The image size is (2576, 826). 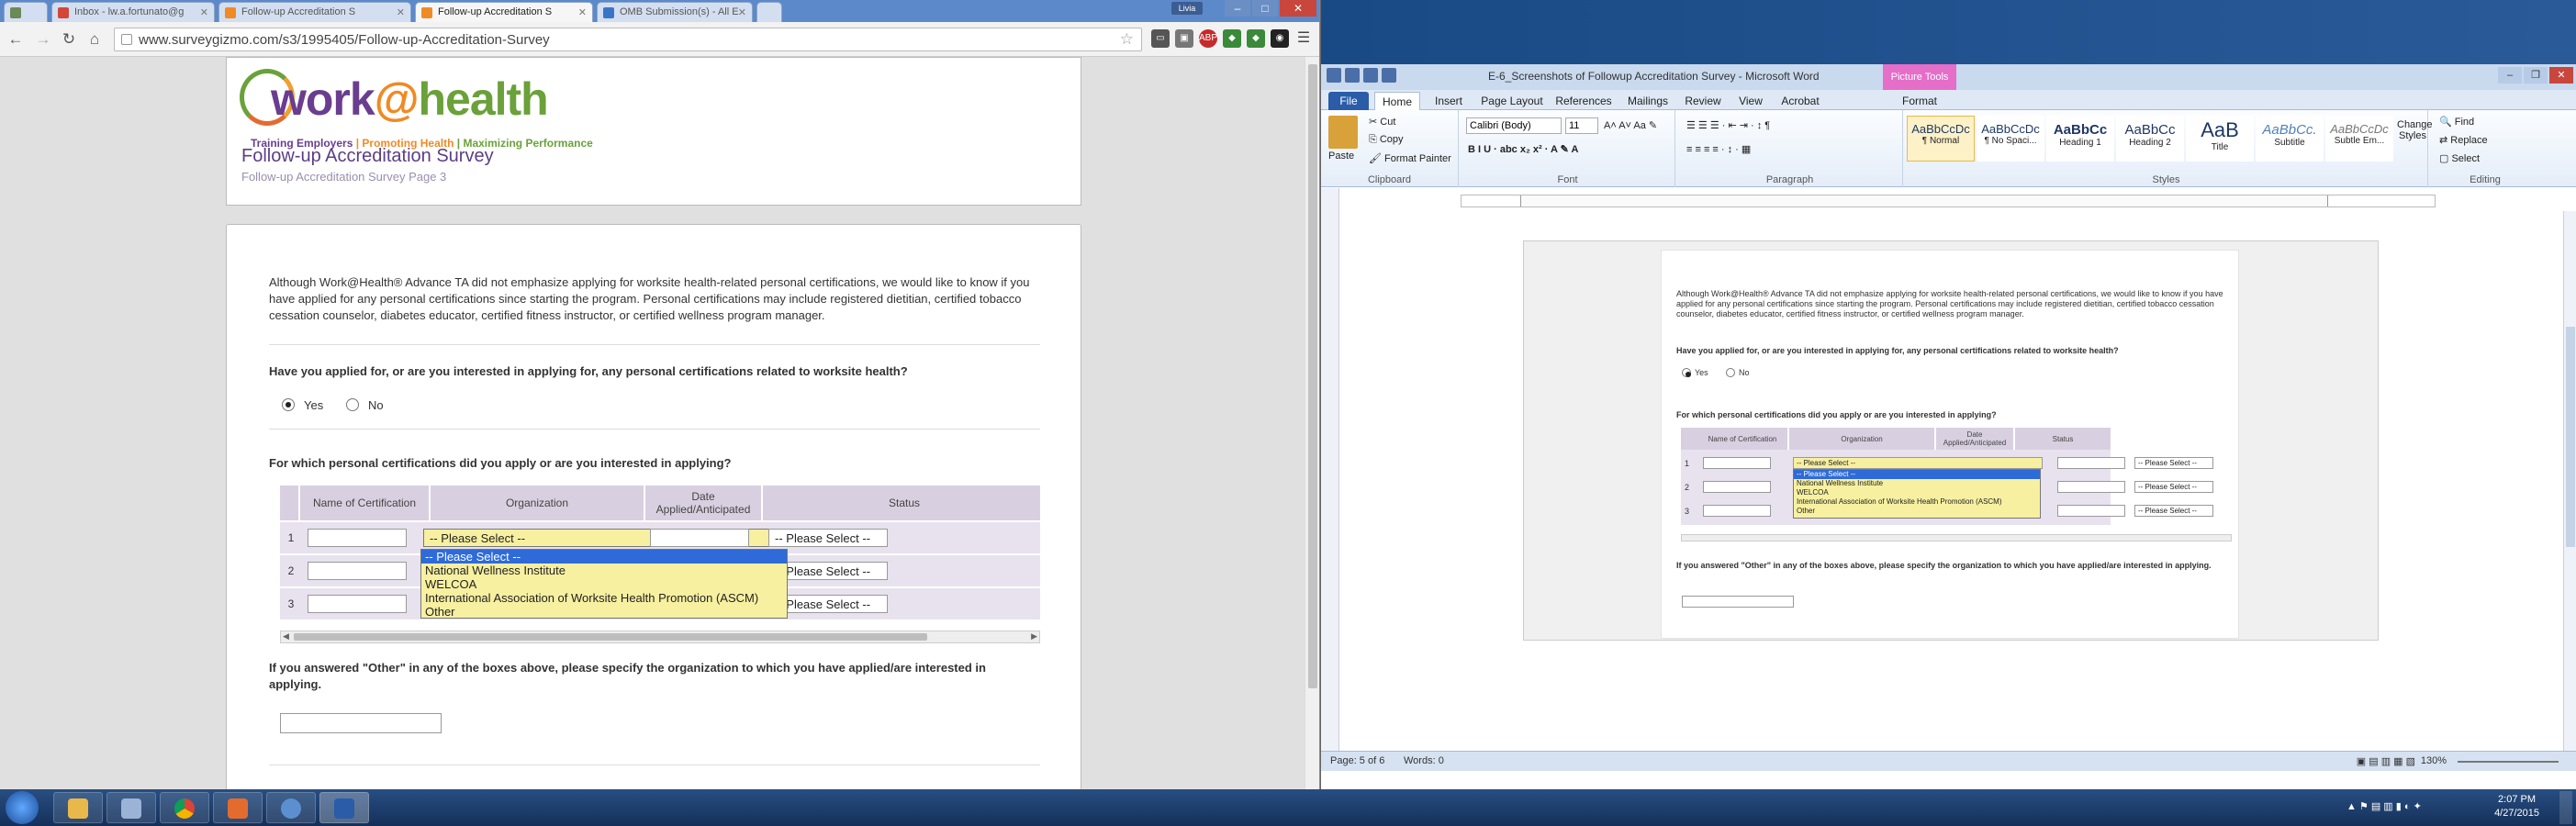 What do you see at coordinates (699, 538) in the screenshot?
I see `date-input` at bounding box center [699, 538].